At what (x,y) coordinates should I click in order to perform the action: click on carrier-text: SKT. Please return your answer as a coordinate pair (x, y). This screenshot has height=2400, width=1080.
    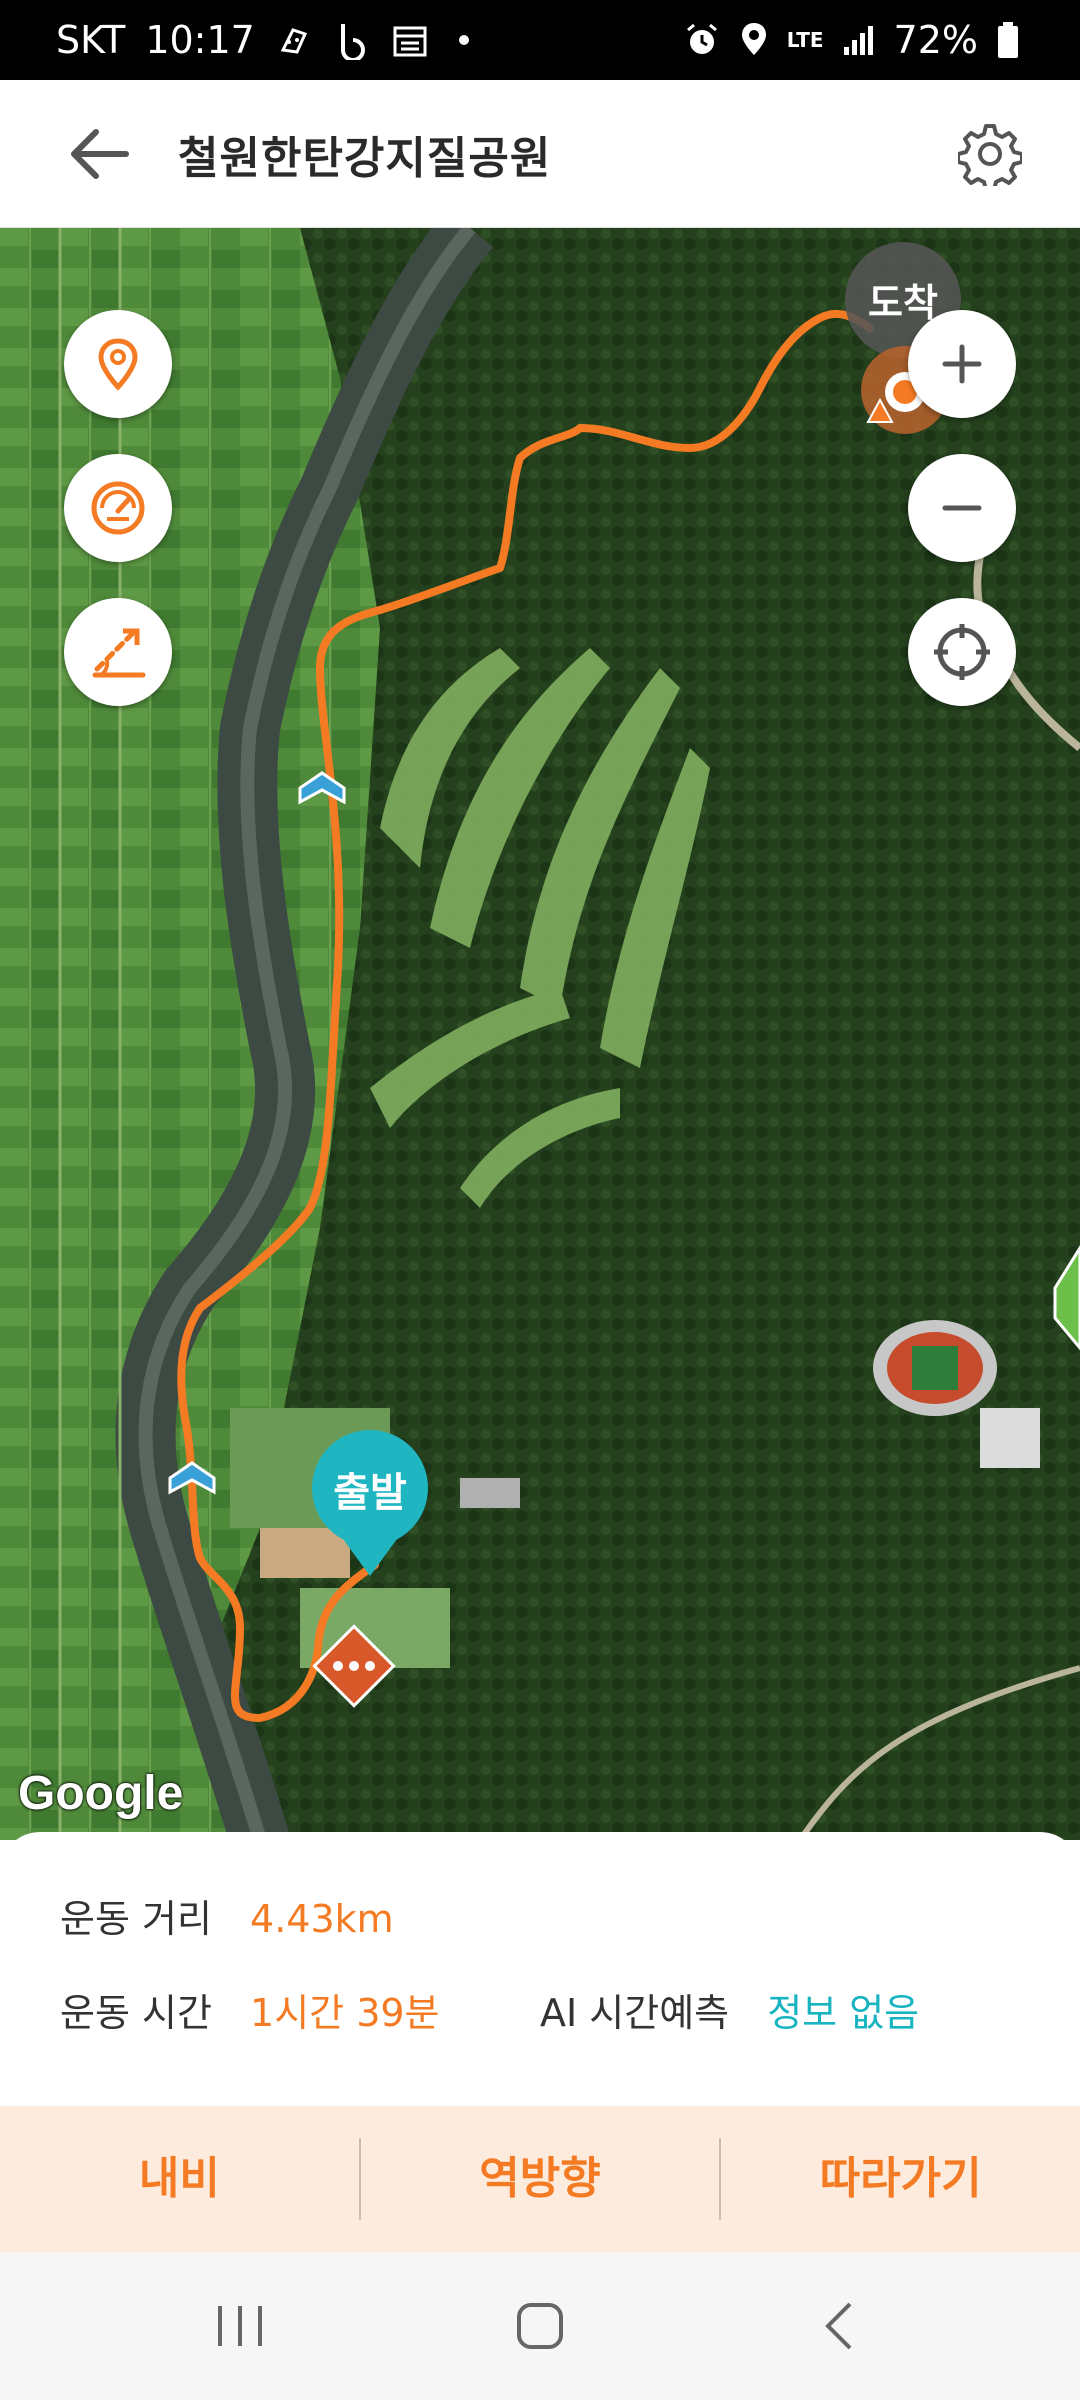
    Looking at the image, I should click on (91, 40).